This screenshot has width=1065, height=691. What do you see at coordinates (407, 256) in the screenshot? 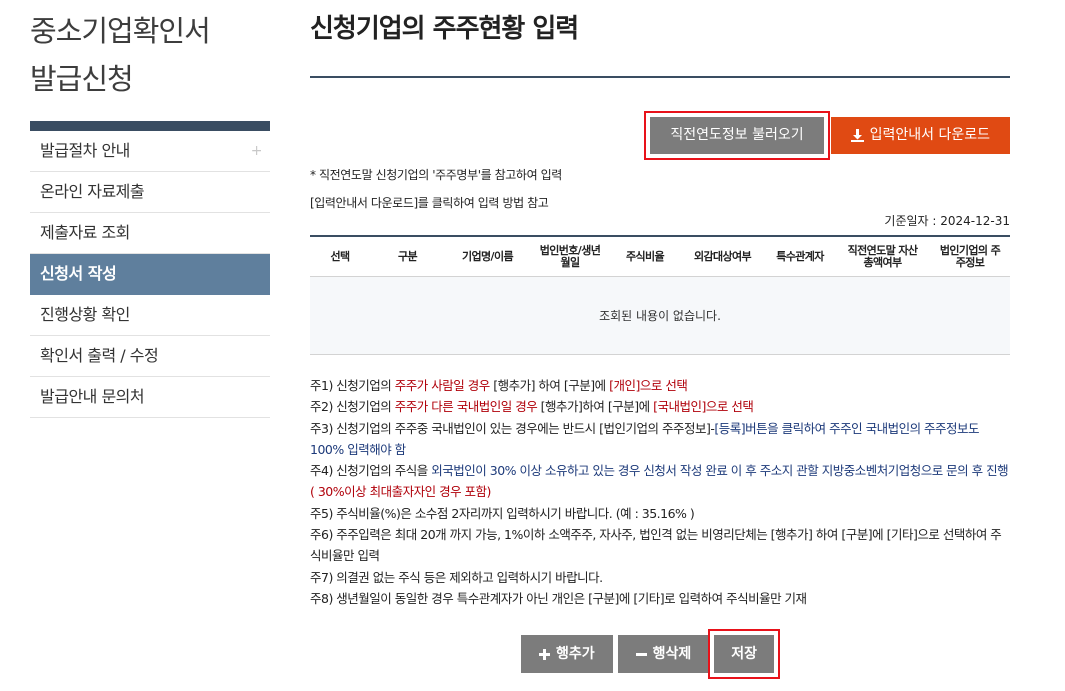
I see `col-type: 구분` at bounding box center [407, 256].